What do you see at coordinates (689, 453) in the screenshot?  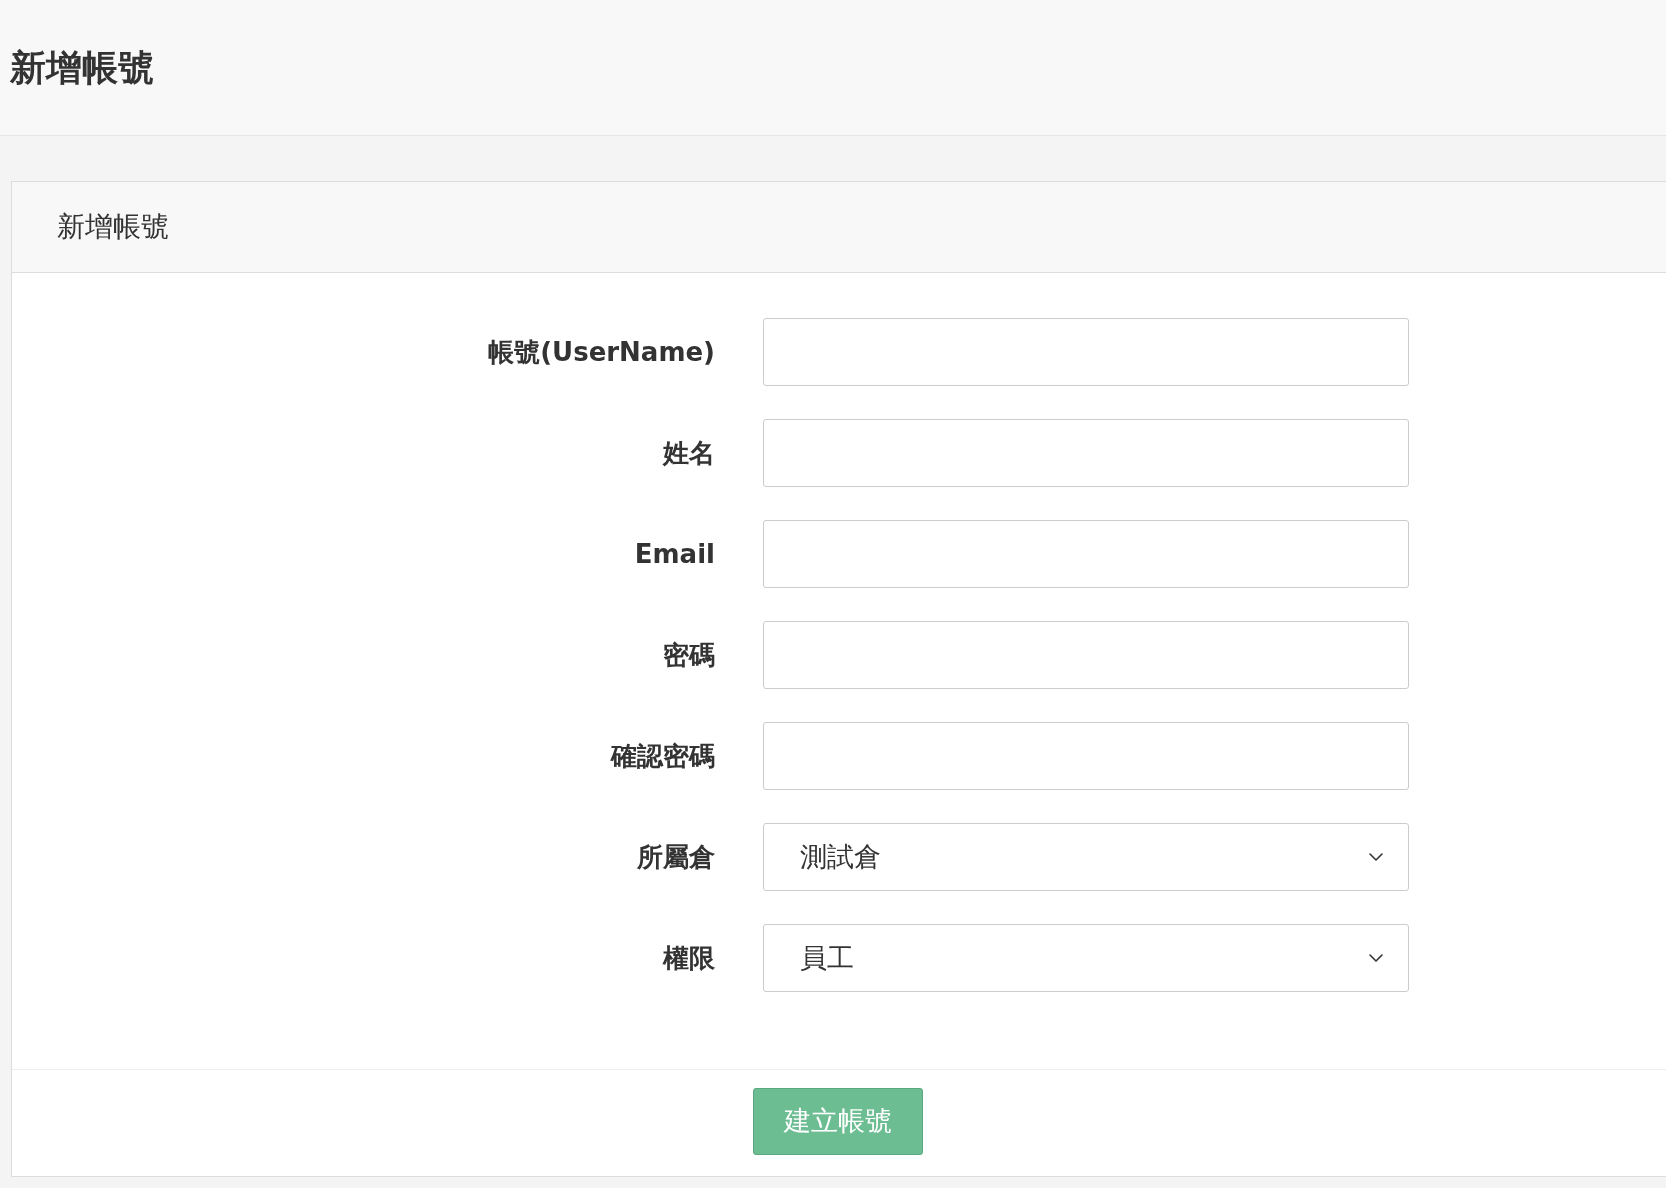 I see `field-label: 姓名` at bounding box center [689, 453].